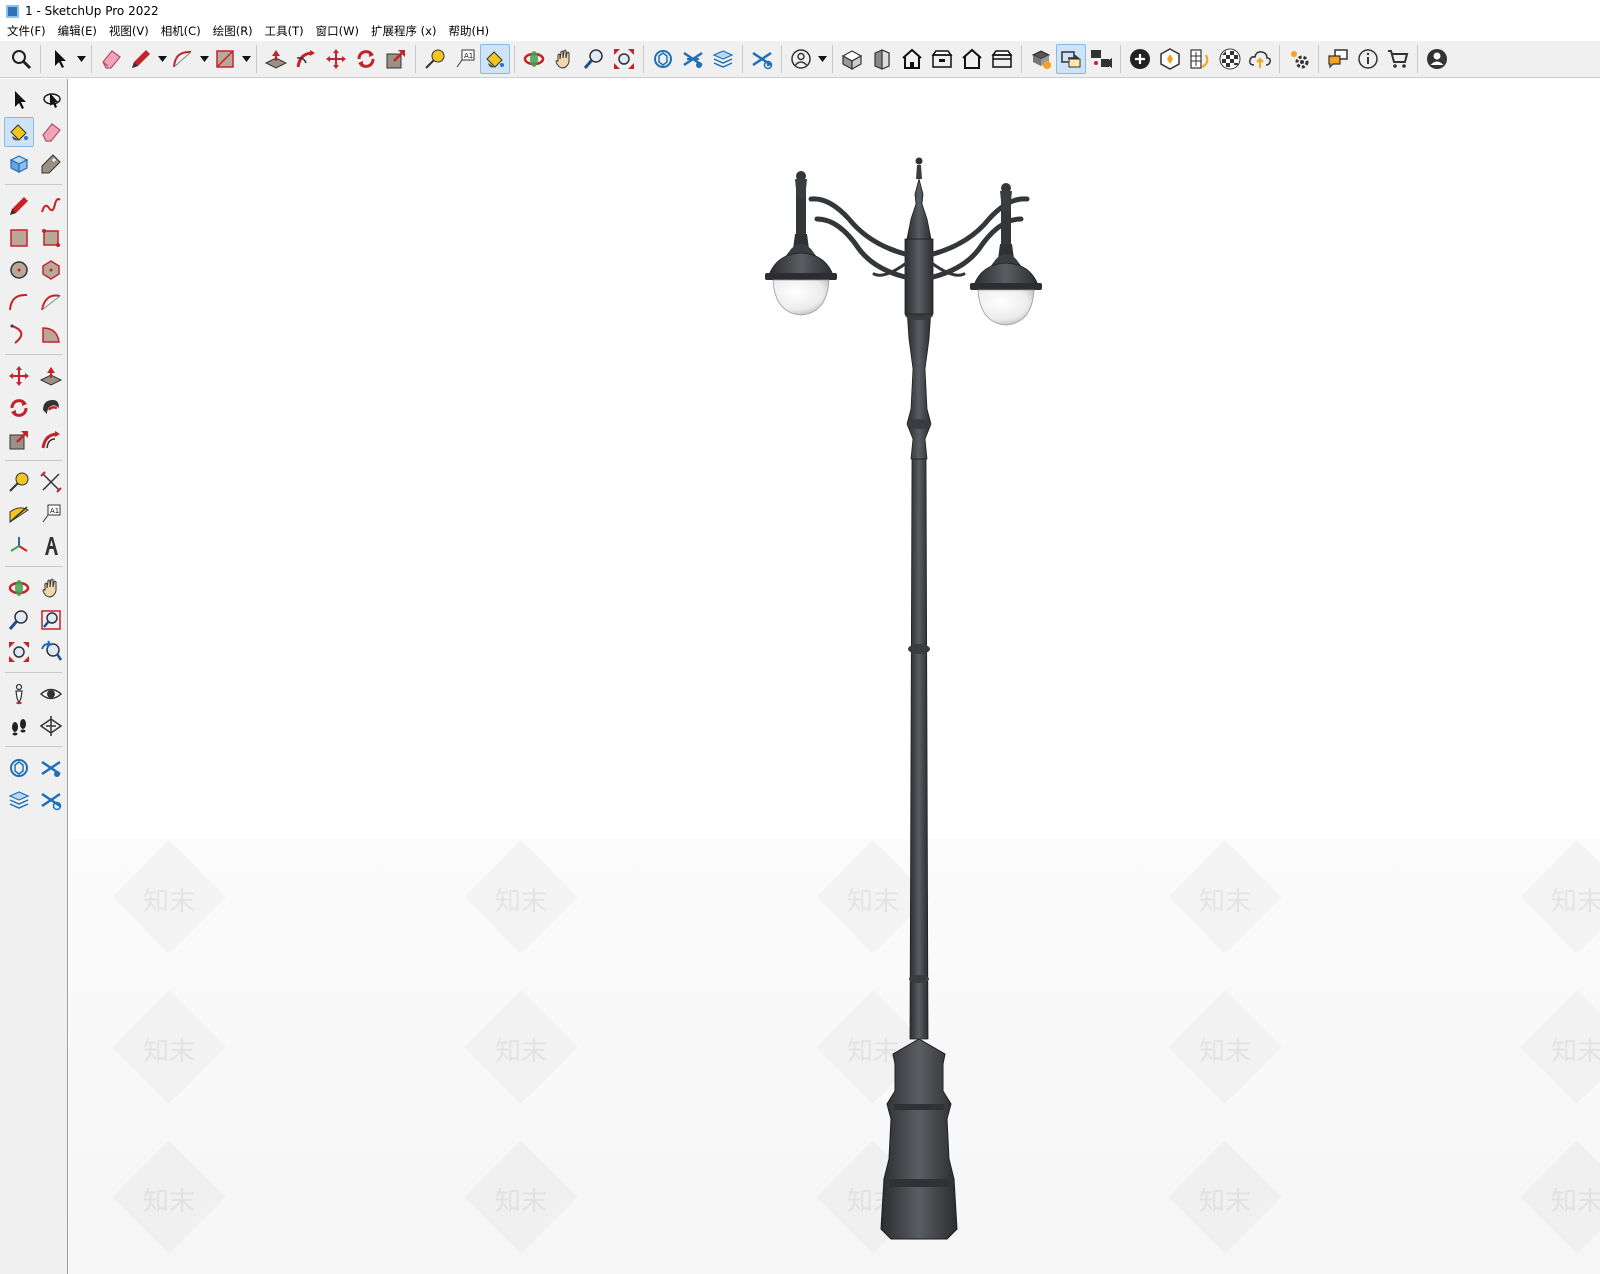 This screenshot has height=1274, width=1600. I want to click on texture-icon, so click(1230, 59).